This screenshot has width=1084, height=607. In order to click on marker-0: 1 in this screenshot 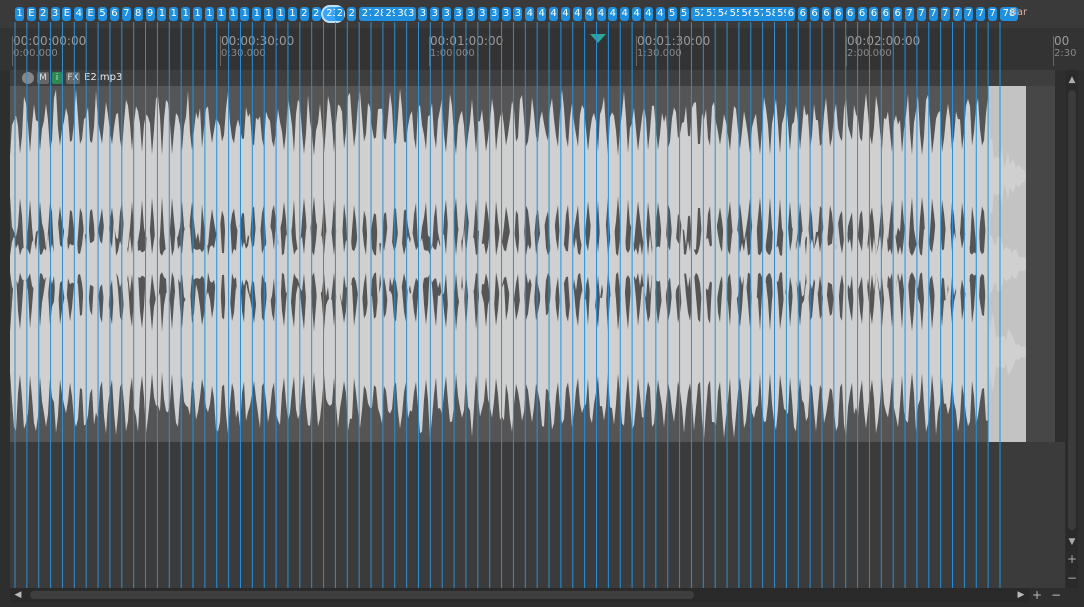, I will do `click(19, 14)`.